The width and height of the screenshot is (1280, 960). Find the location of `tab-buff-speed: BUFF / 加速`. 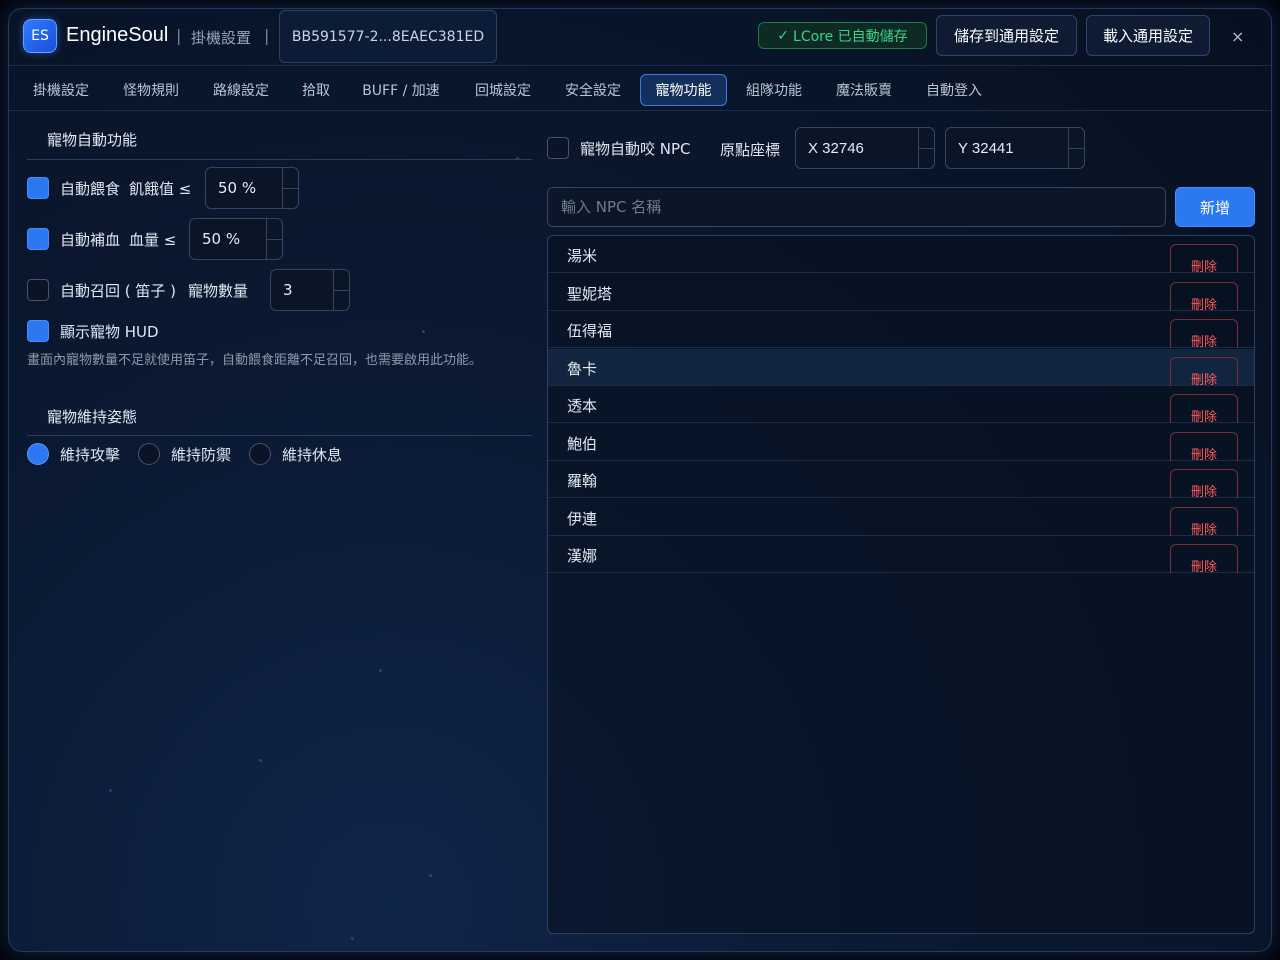

tab-buff-speed: BUFF / 加速 is located at coordinates (401, 90).